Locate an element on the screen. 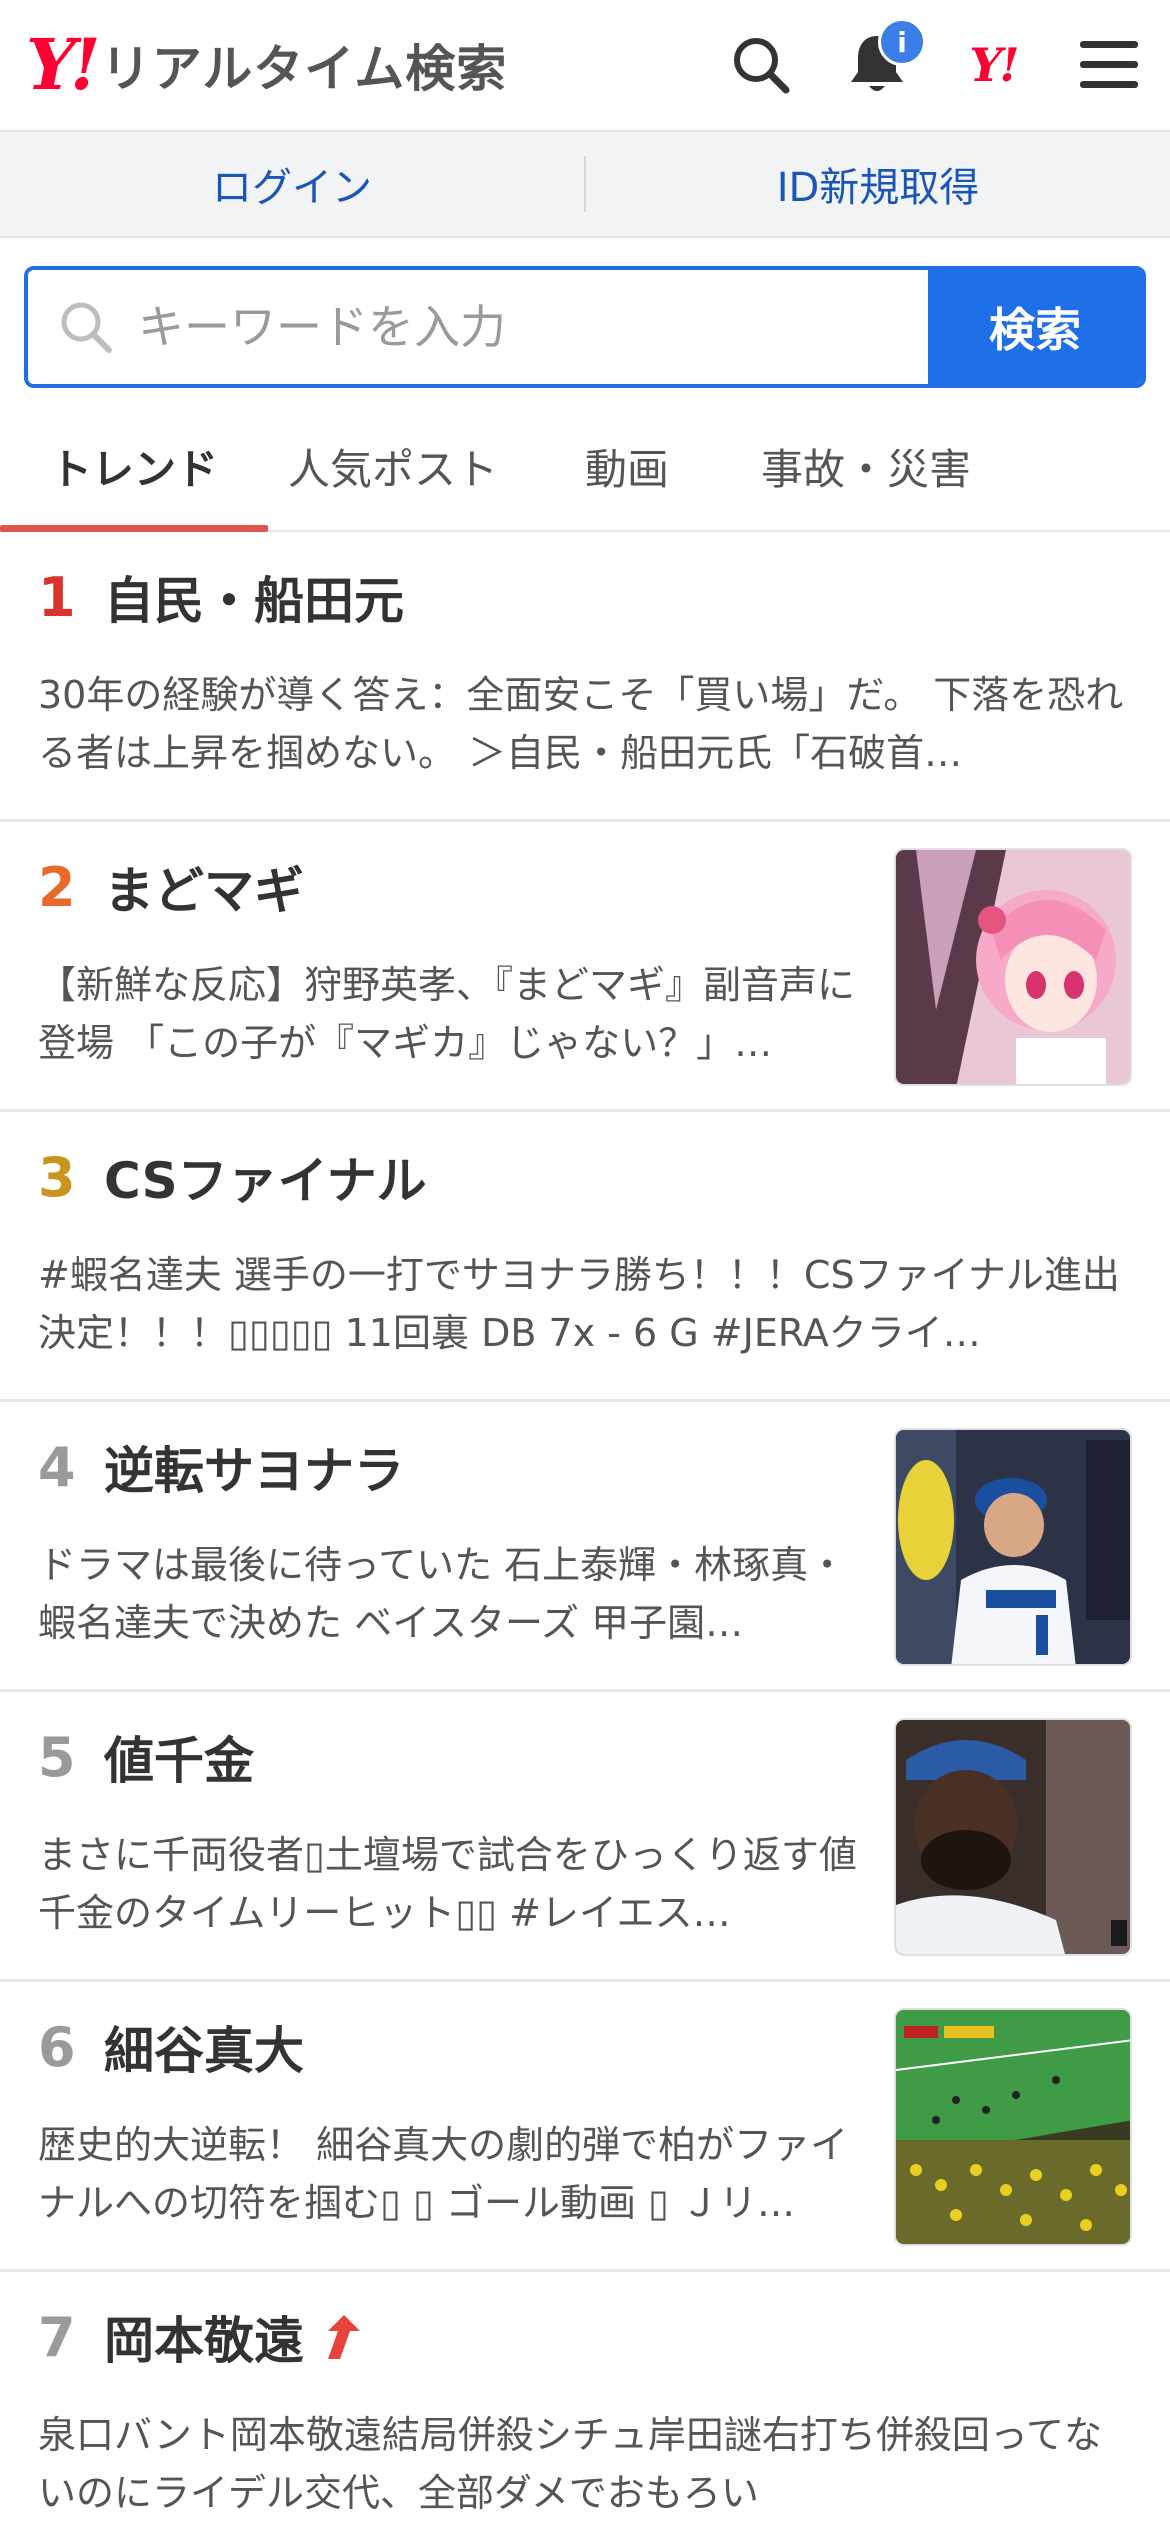  baseball-player-thumbnail-image is located at coordinates (1013, 1837).